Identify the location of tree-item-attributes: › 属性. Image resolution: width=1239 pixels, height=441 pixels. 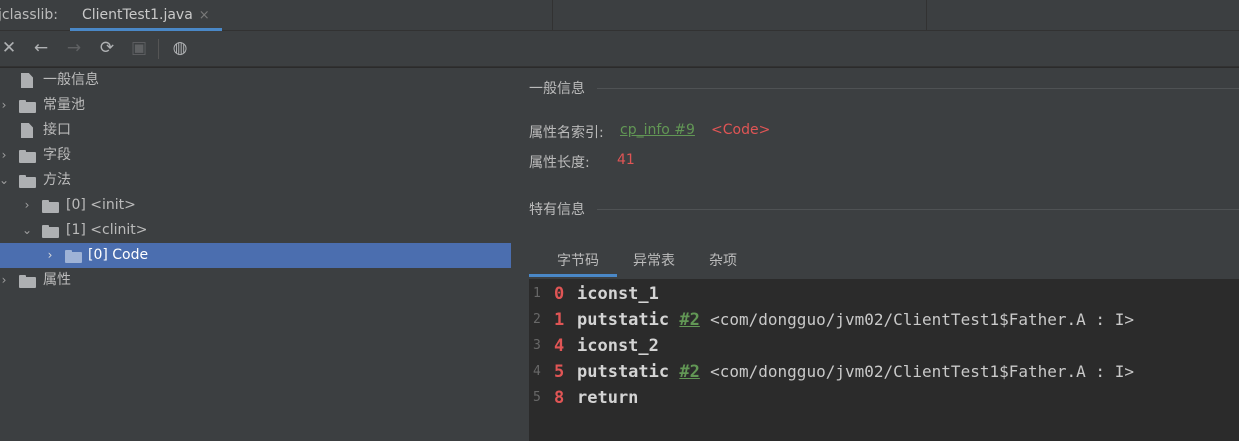
(255, 280).